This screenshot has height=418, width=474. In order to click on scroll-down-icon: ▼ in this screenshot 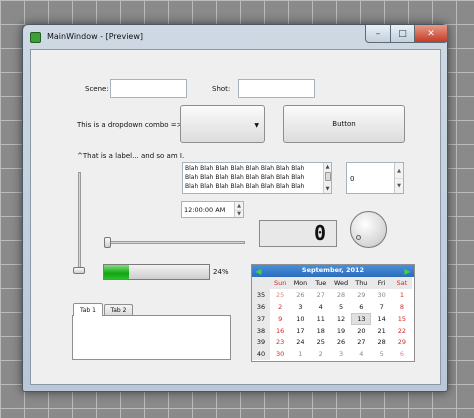, I will do `click(327, 189)`.